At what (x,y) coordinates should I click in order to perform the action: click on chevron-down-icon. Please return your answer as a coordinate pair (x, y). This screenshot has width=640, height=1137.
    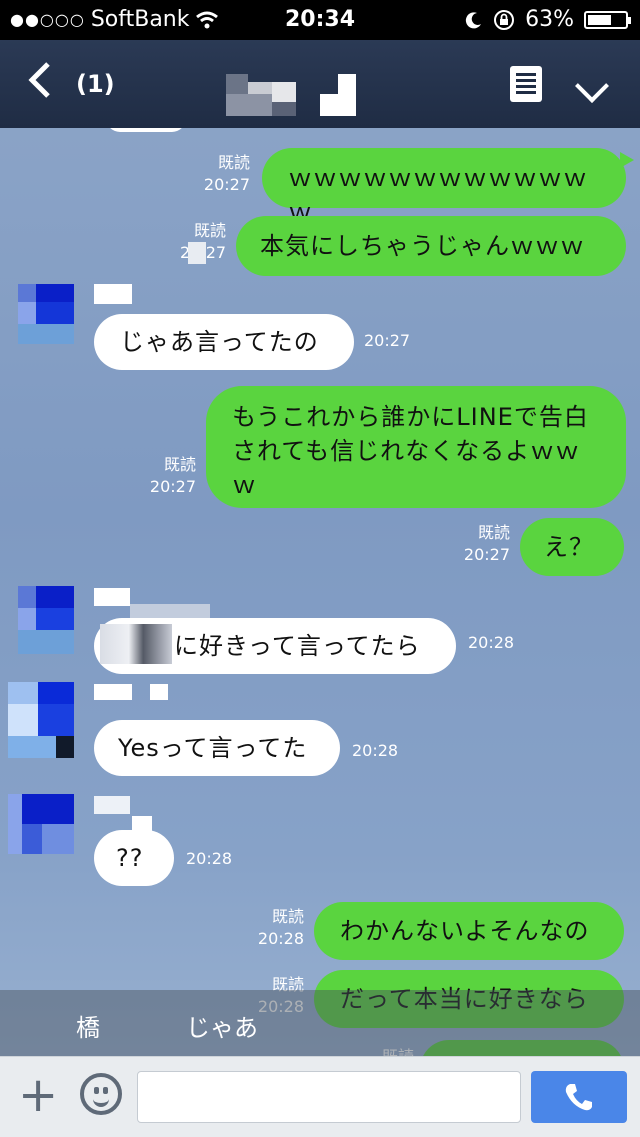
    Looking at the image, I should click on (592, 86).